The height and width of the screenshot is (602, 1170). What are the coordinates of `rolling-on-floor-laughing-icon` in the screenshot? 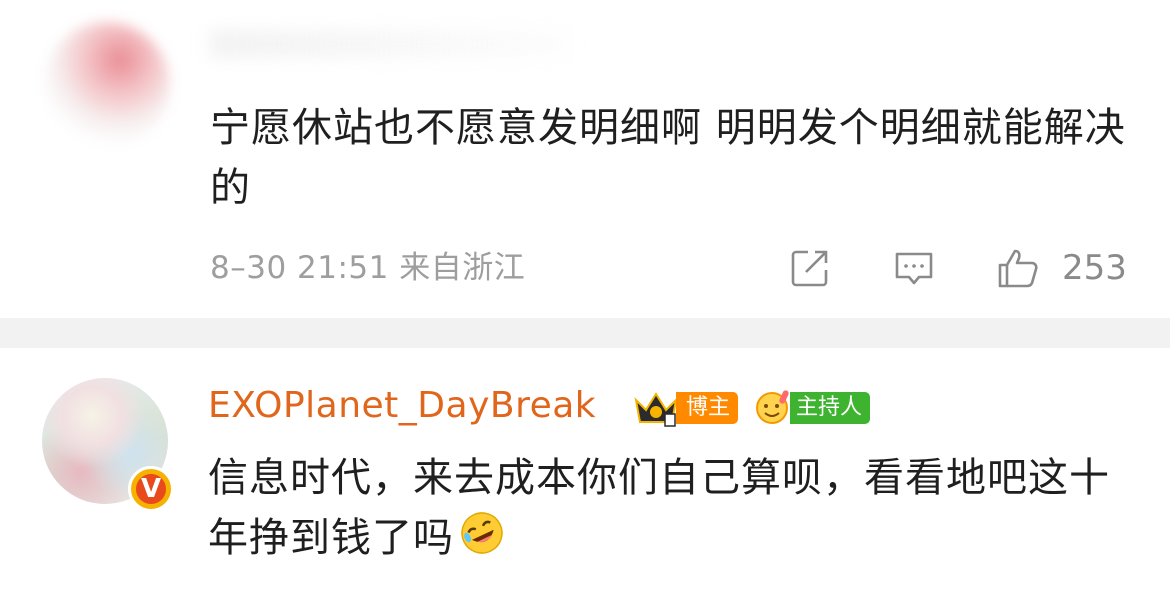 It's located at (482, 533).